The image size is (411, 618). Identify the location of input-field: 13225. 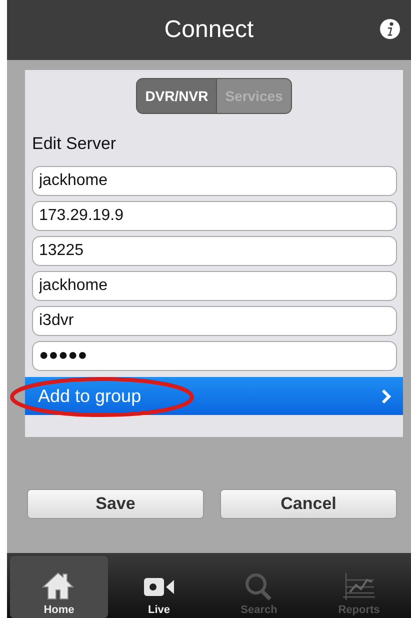
(214, 251).